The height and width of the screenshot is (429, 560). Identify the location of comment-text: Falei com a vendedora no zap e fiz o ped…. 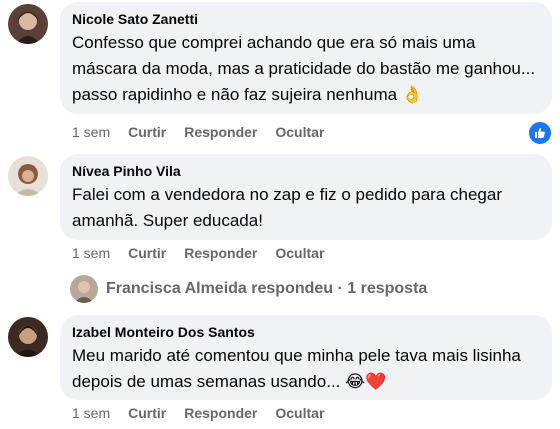
(287, 207).